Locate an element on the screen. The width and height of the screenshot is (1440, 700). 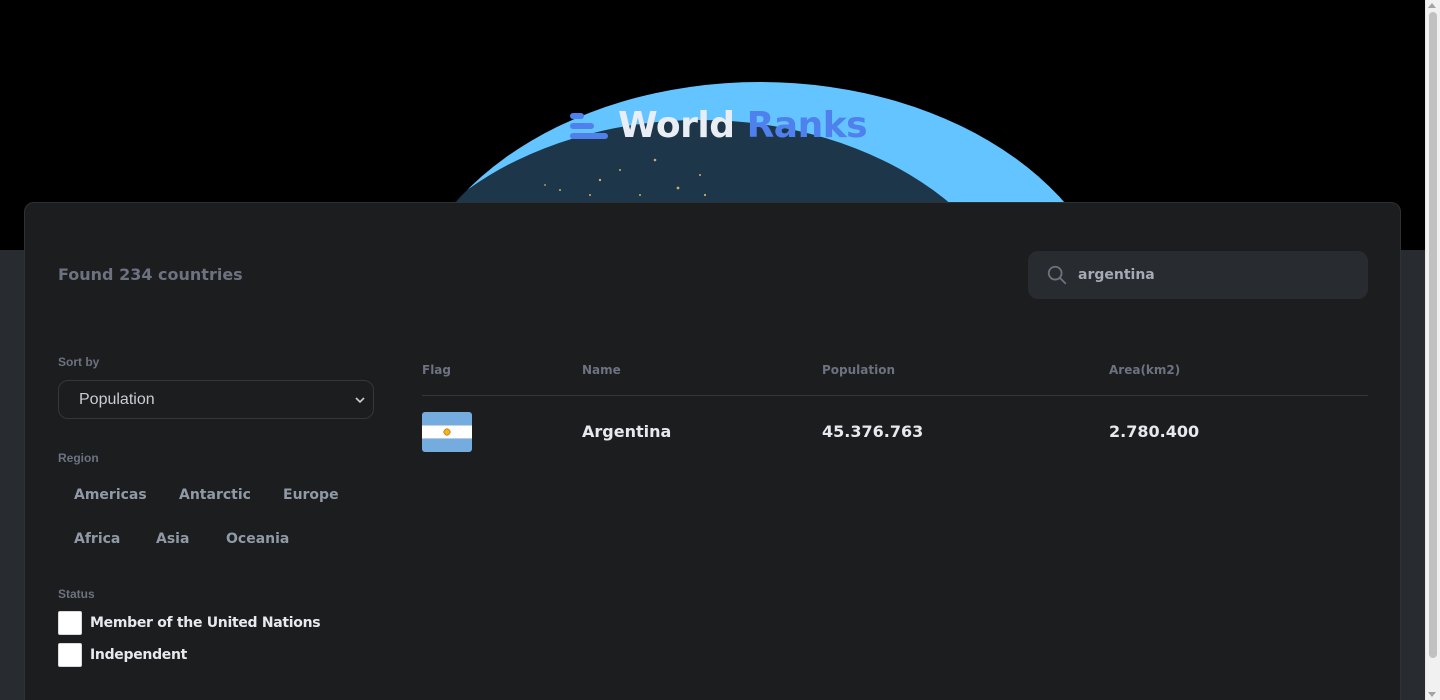
column-header-population: Population is located at coordinates (859, 370).